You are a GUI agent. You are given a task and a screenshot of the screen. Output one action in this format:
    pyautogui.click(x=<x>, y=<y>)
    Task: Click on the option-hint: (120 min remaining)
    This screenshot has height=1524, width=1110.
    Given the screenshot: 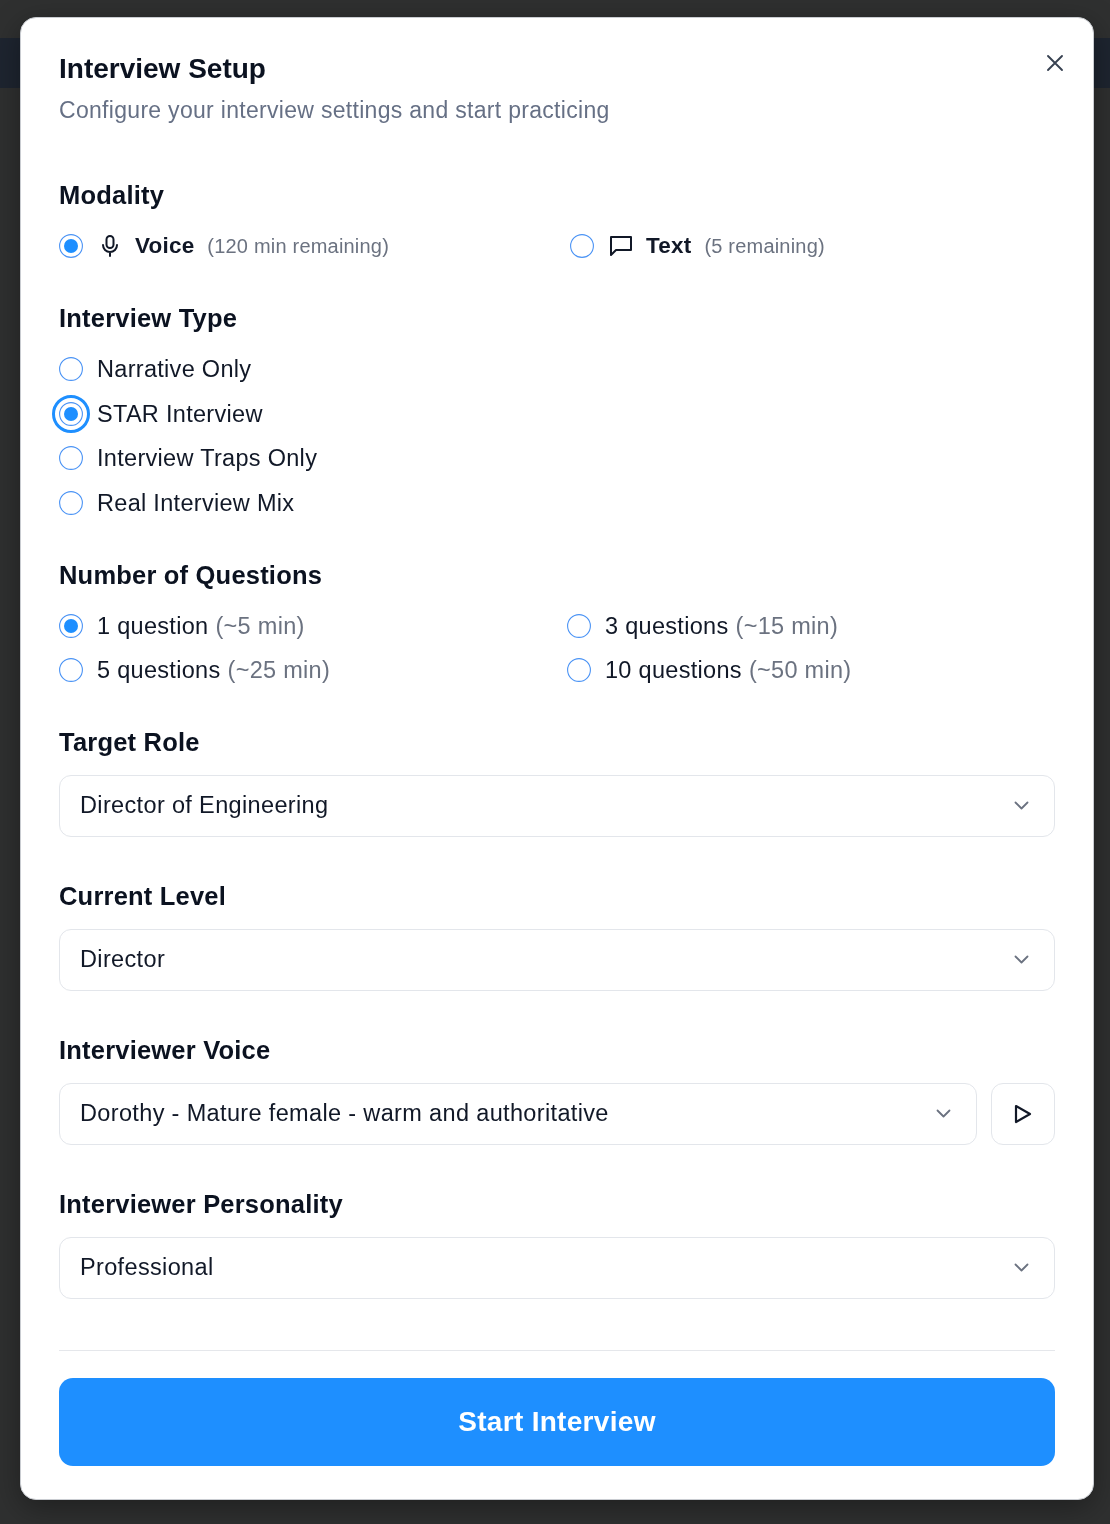 What is the action you would take?
    pyautogui.click(x=298, y=246)
    